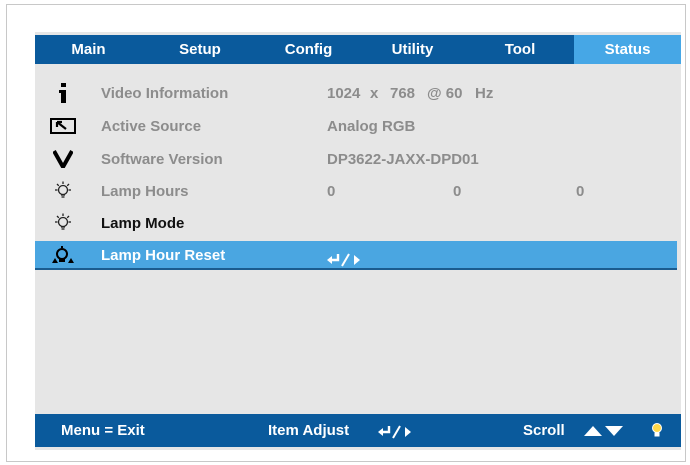 This screenshot has width=690, height=465. I want to click on tab-config: Config, so click(308, 49).